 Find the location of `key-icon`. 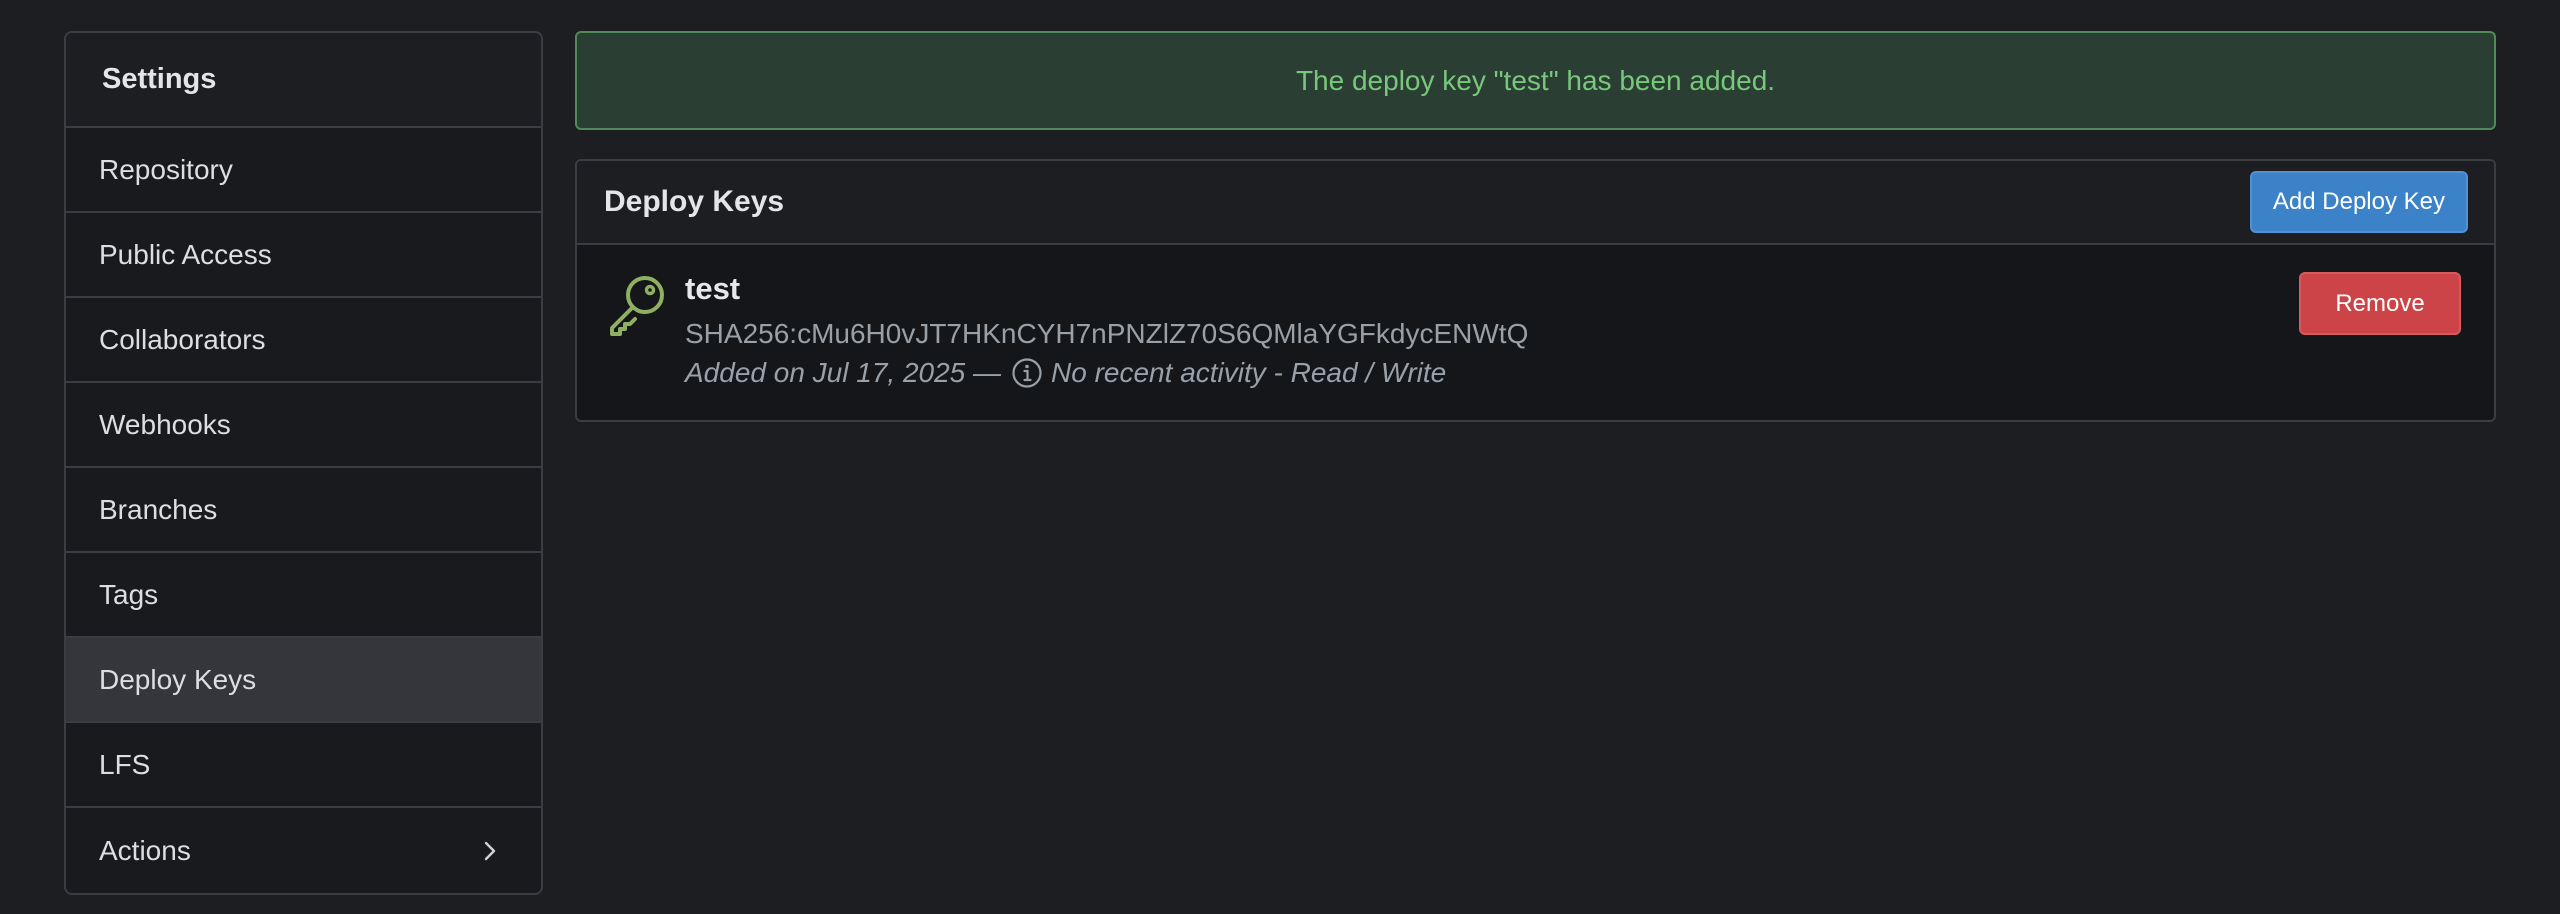

key-icon is located at coordinates (638, 305).